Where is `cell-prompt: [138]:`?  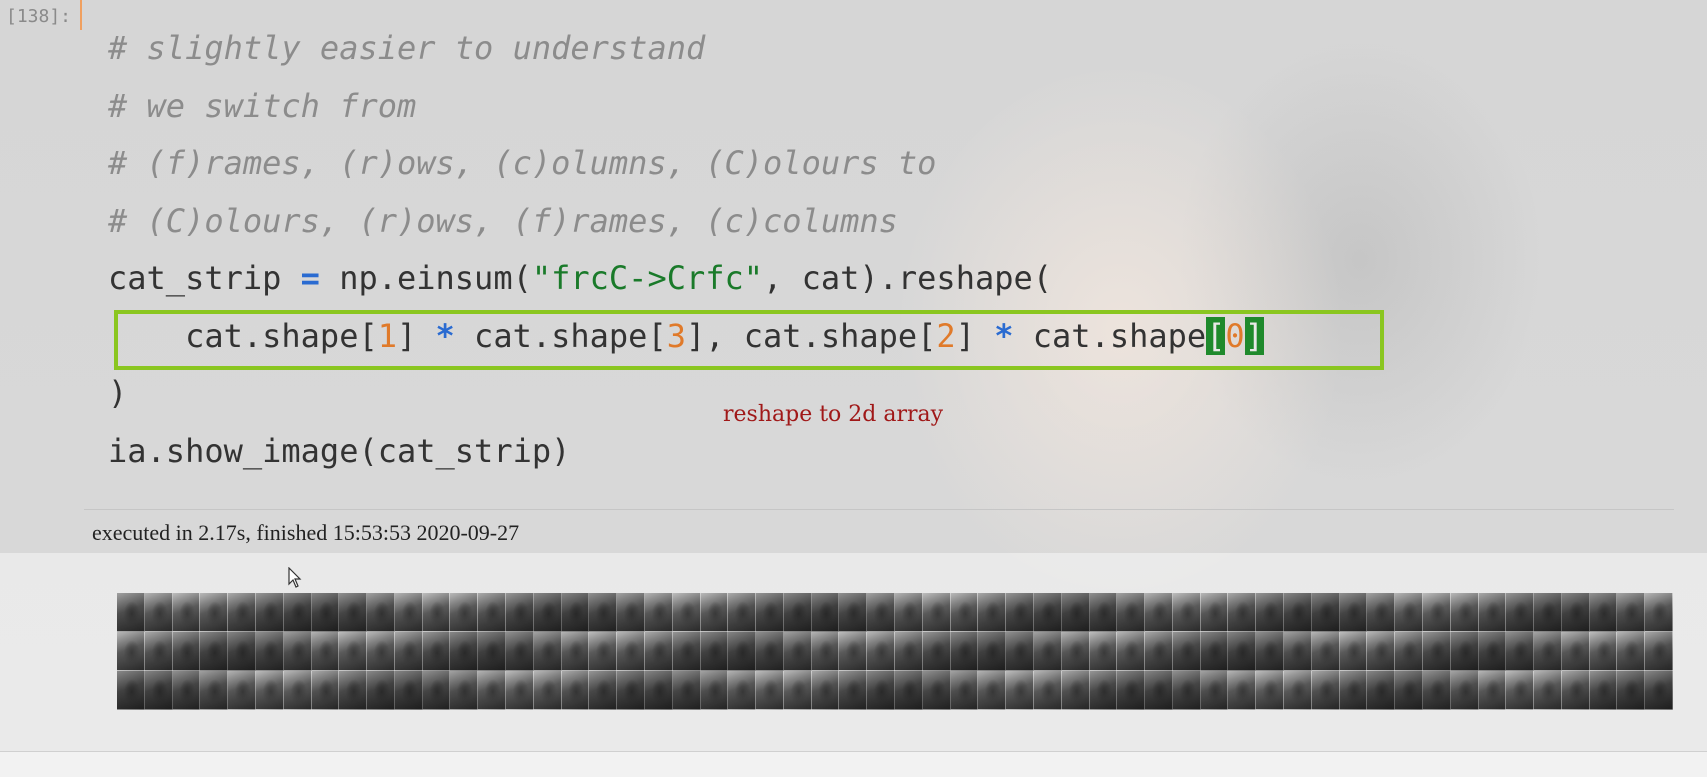
cell-prompt: [138]: is located at coordinates (39, 16).